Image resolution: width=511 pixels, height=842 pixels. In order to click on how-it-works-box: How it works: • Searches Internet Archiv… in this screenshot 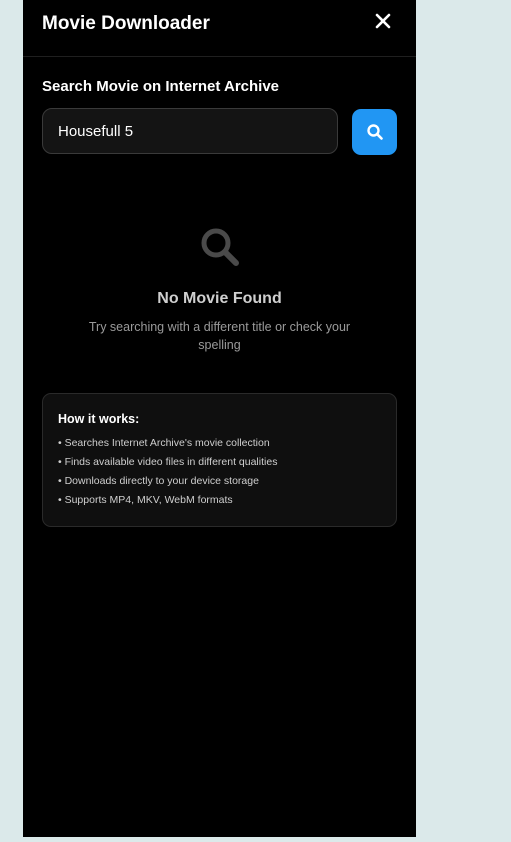, I will do `click(219, 460)`.